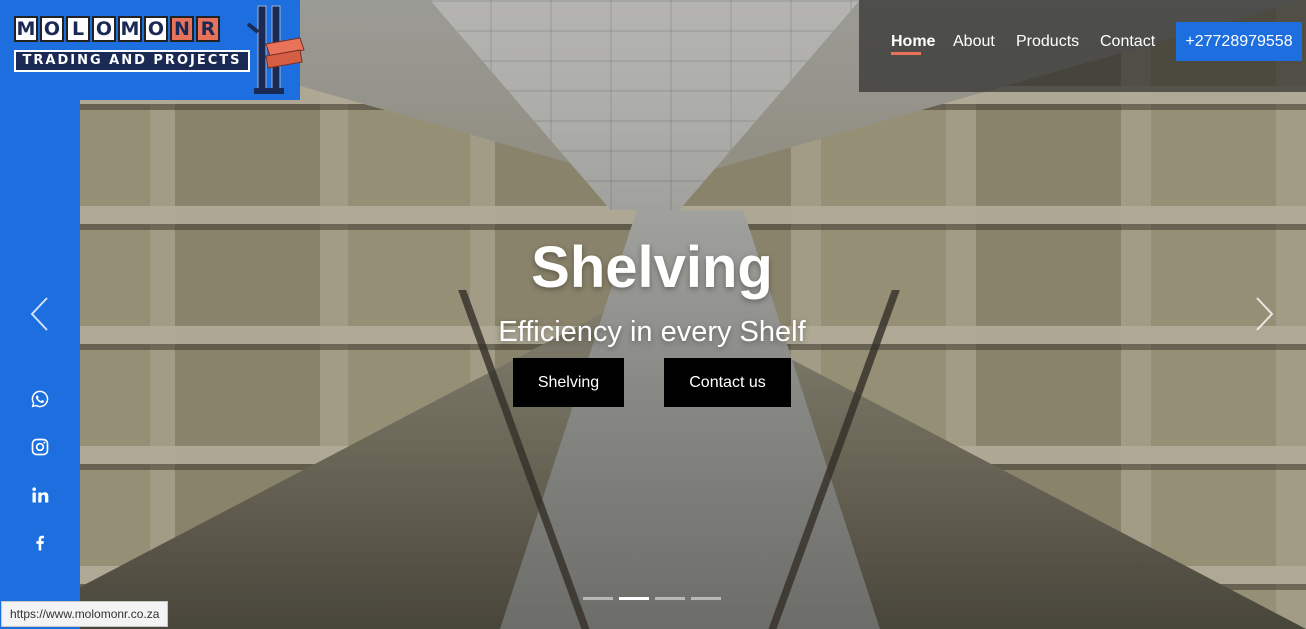  I want to click on linkedin-icon, so click(40, 495).